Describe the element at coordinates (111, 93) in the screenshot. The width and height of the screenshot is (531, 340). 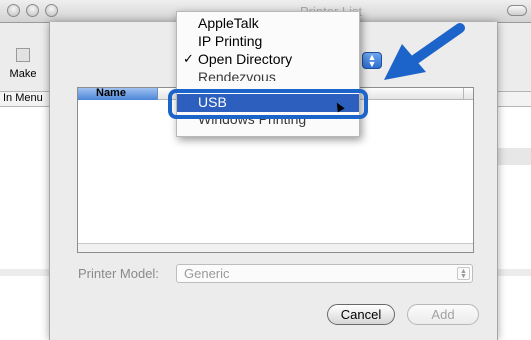
I see `name-column-label: Name` at that location.